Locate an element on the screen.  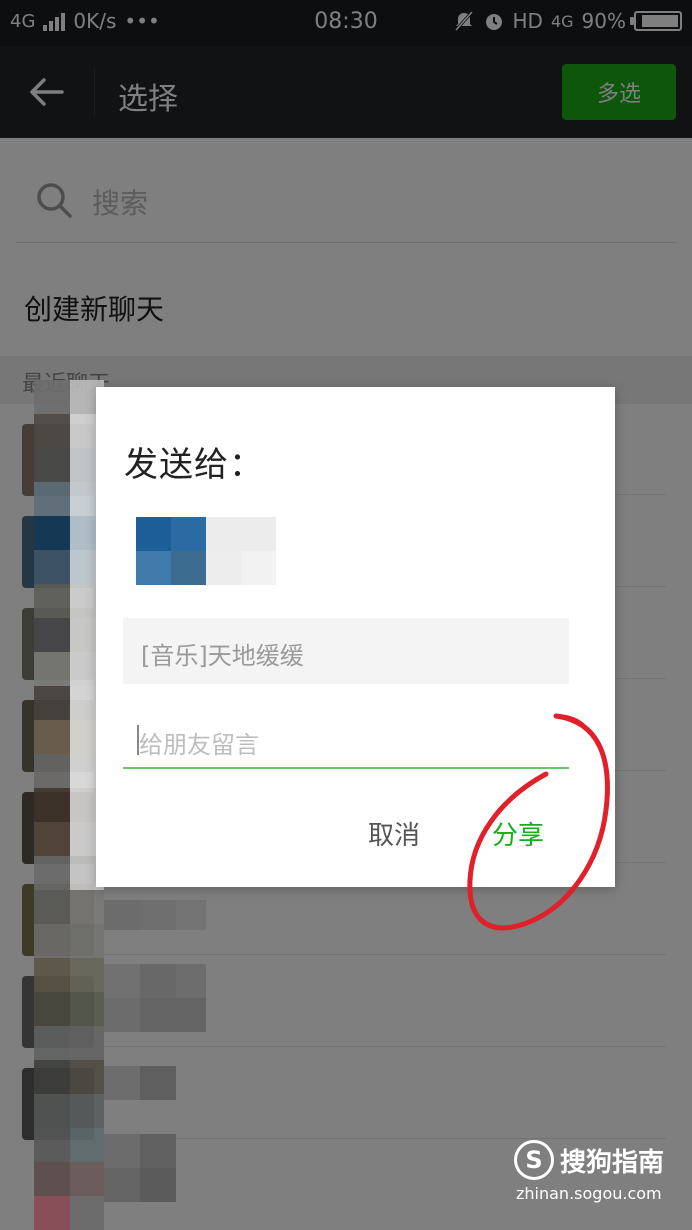
message-placeholder: 给朋友留言 is located at coordinates (199, 745).